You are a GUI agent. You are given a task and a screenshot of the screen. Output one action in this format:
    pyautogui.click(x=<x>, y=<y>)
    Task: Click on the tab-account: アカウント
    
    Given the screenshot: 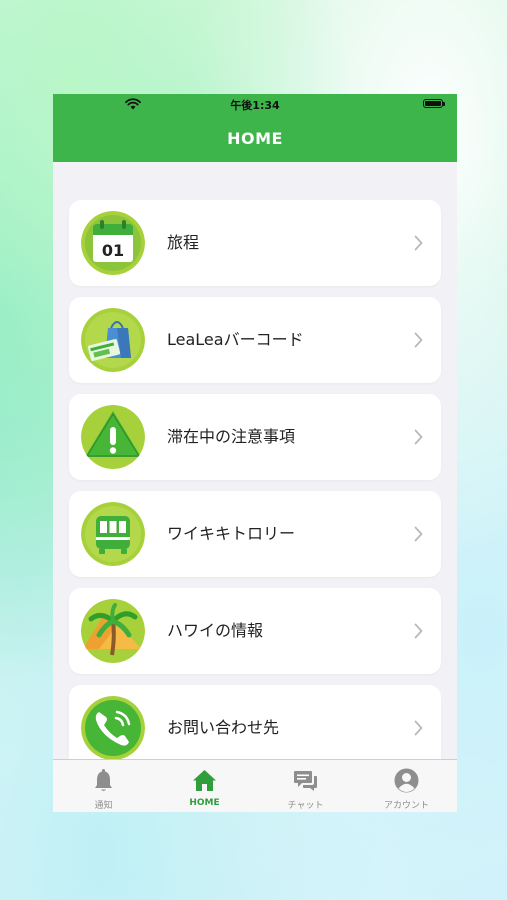 What is the action you would take?
    pyautogui.click(x=406, y=786)
    